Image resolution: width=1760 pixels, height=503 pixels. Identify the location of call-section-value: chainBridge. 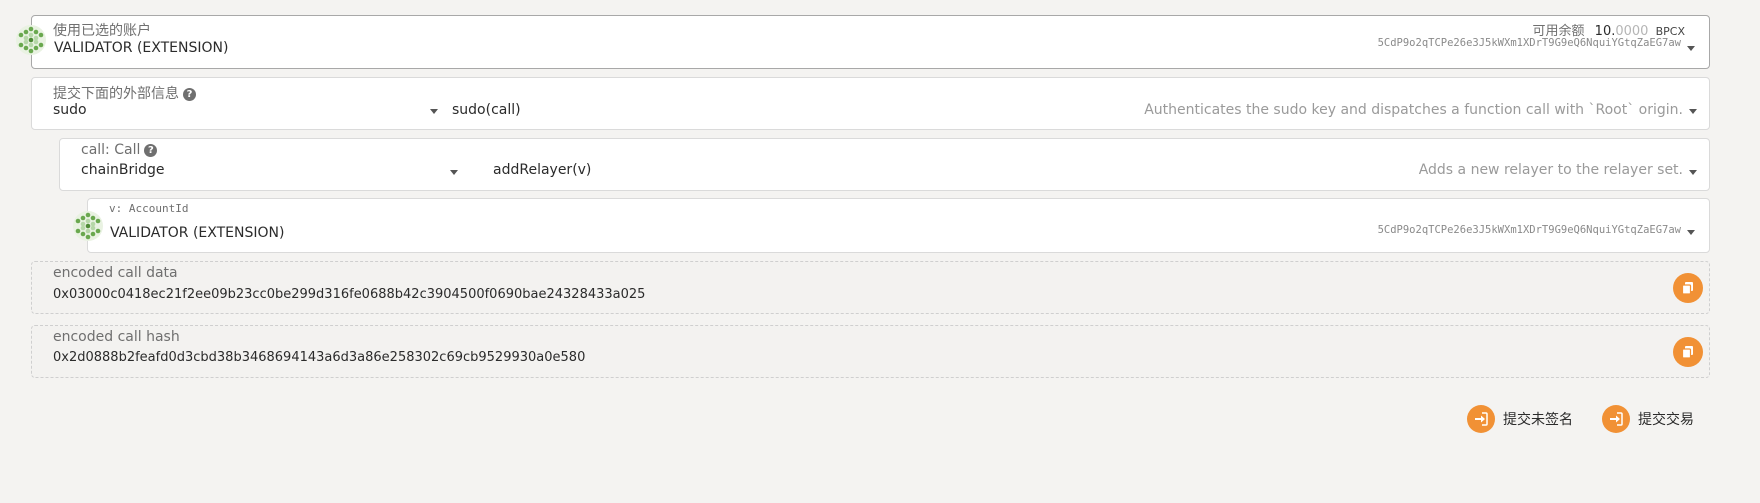
(123, 170).